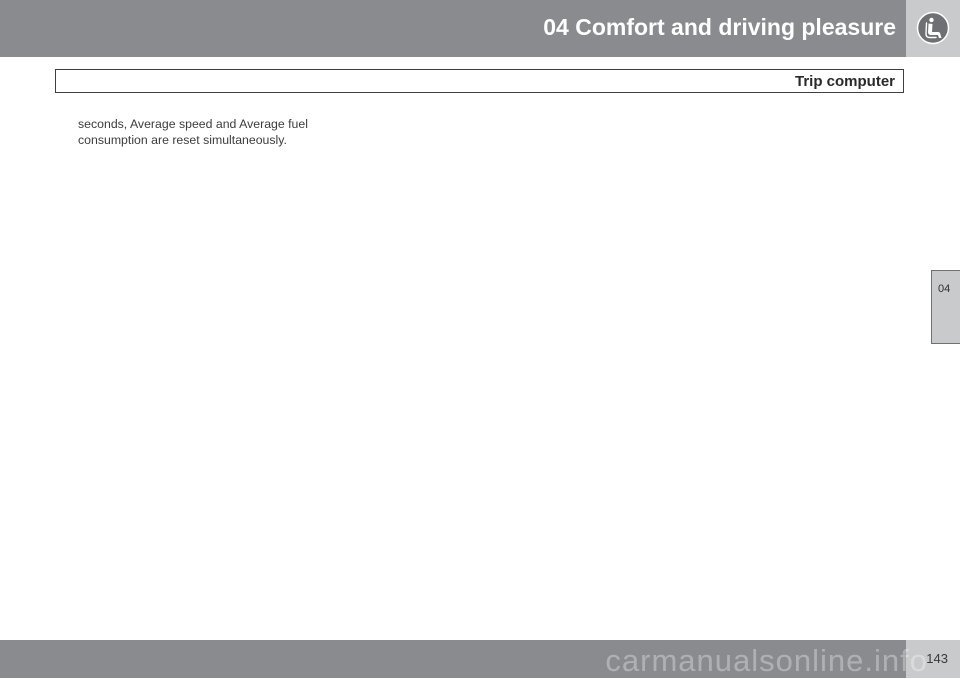 This screenshot has height=679, width=960. I want to click on page-number: 143, so click(937, 658).